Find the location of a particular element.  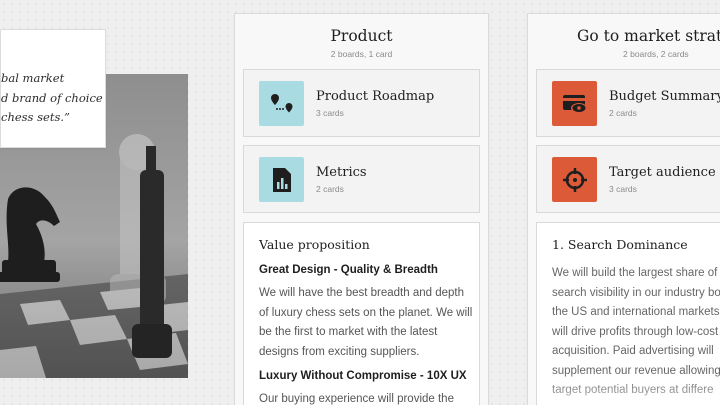

card-heading: 1. Search Dominance is located at coordinates (620, 244).